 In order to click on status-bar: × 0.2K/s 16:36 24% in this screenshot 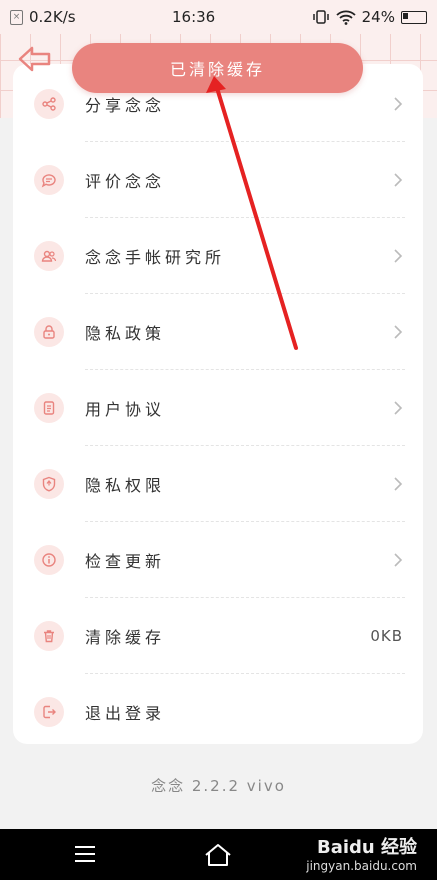, I will do `click(218, 17)`.